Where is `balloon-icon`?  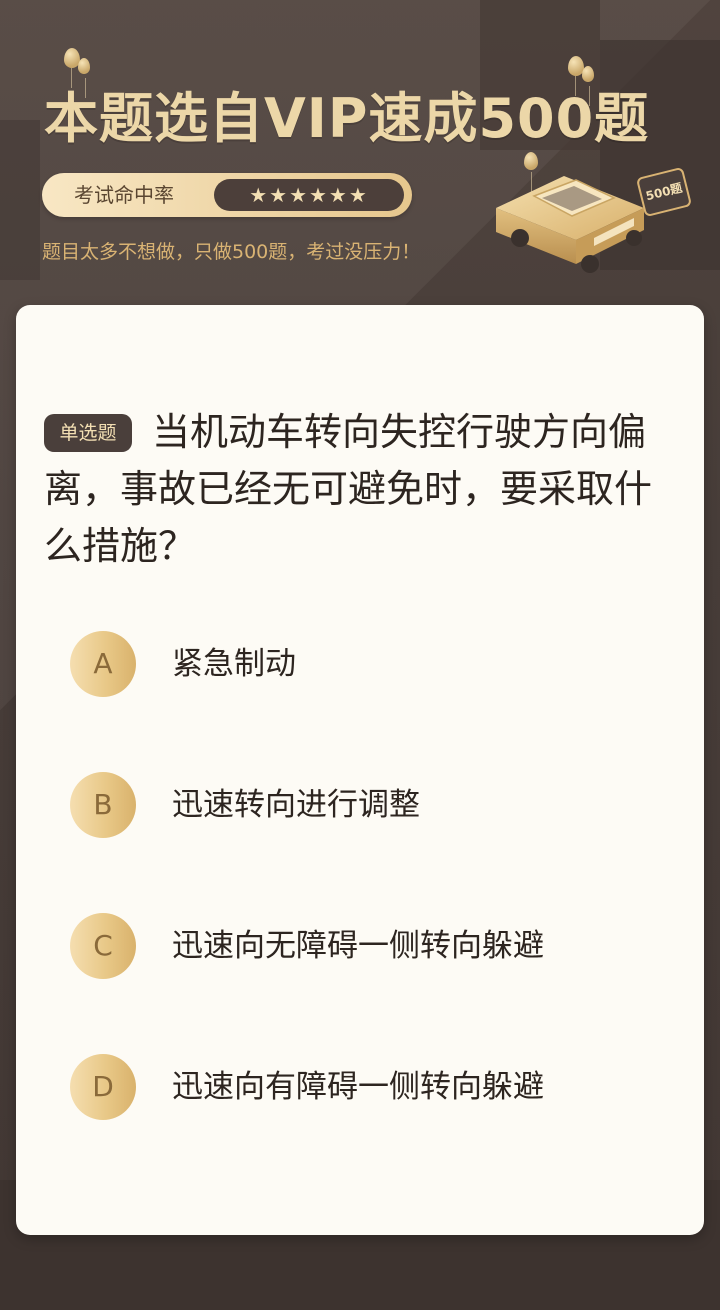 balloon-icon is located at coordinates (84, 78).